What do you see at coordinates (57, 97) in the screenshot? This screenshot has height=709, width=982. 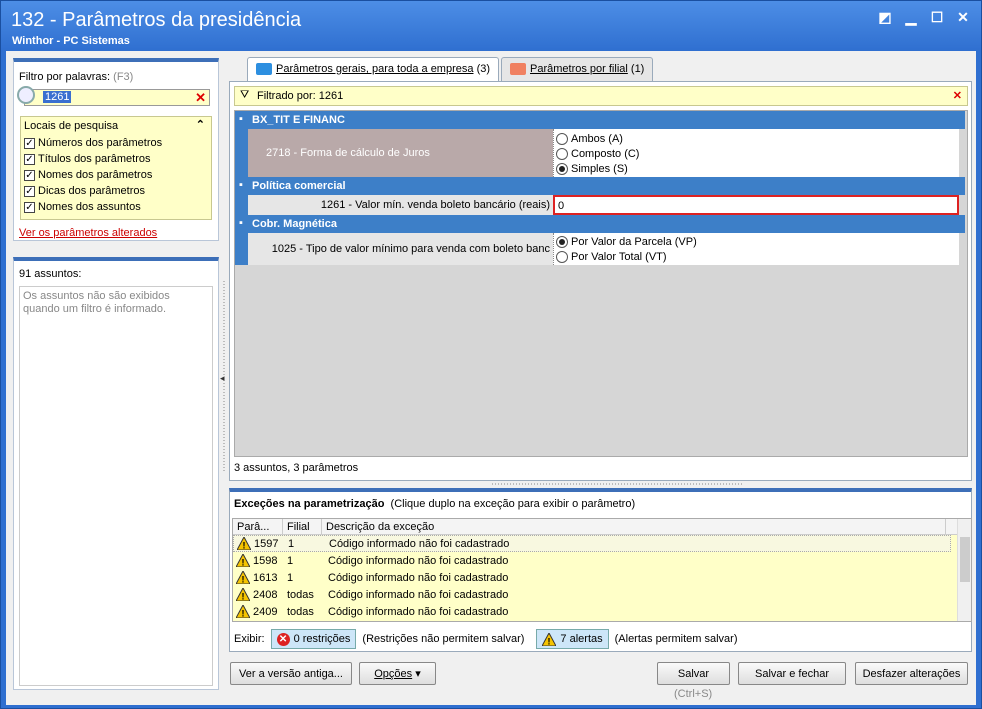 I see `search-value: 1261` at bounding box center [57, 97].